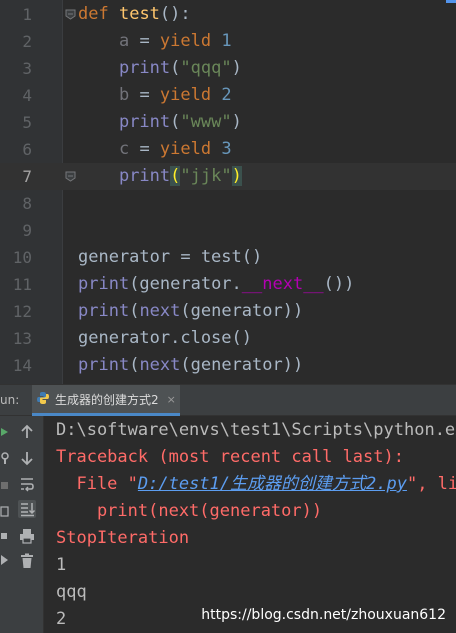  What do you see at coordinates (5, 485) in the screenshot?
I see `stop-icon` at bounding box center [5, 485].